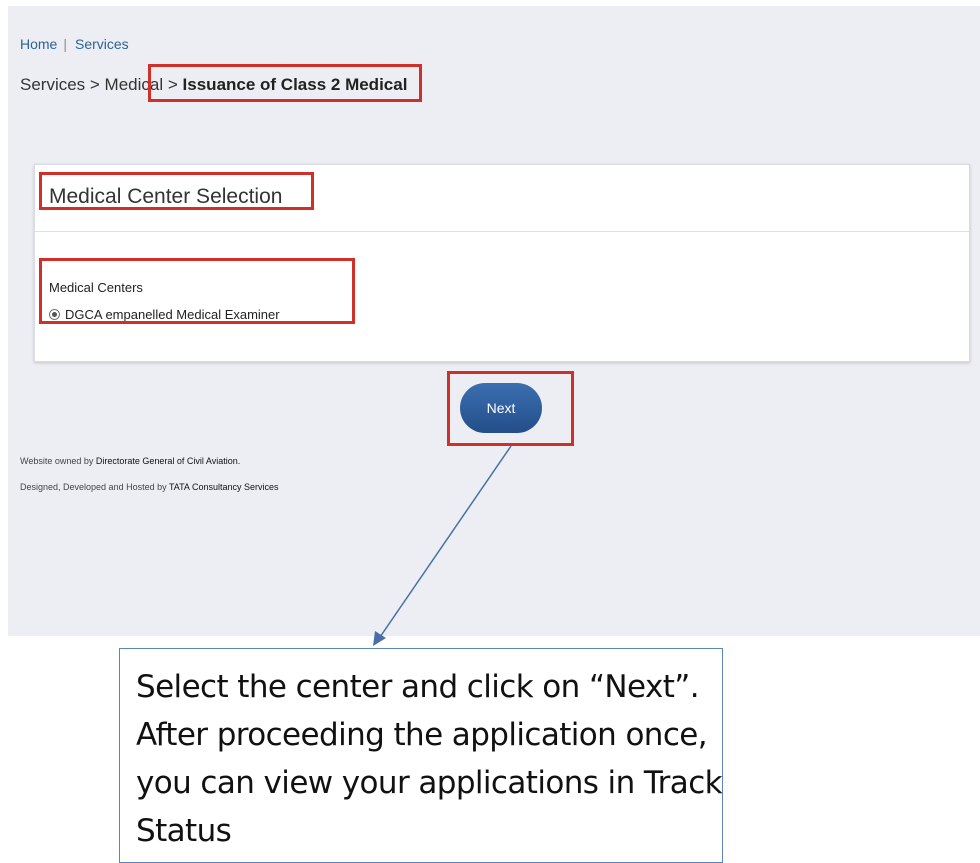 This screenshot has width=980, height=863. What do you see at coordinates (445, 541) in the screenshot?
I see `arrow-line` at bounding box center [445, 541].